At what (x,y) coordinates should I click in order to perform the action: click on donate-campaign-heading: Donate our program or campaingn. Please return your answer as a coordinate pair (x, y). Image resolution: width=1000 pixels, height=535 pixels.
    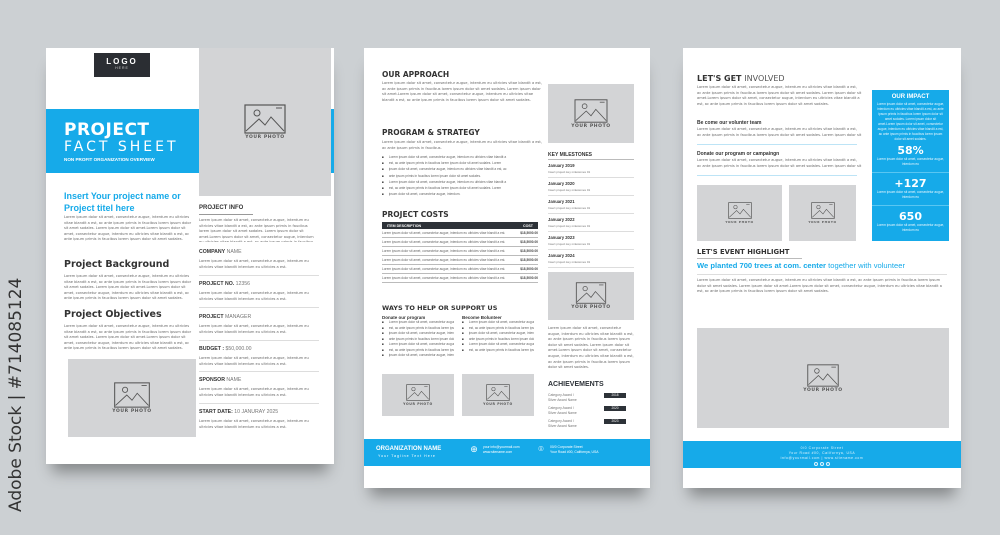
    Looking at the image, I should click on (738, 154).